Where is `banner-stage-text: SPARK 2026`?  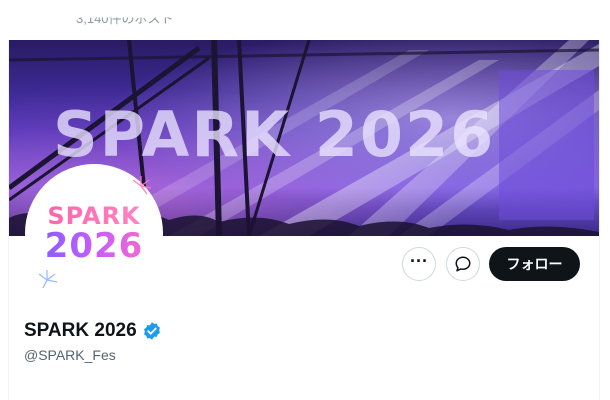
banner-stage-text: SPARK 2026 is located at coordinates (274, 134).